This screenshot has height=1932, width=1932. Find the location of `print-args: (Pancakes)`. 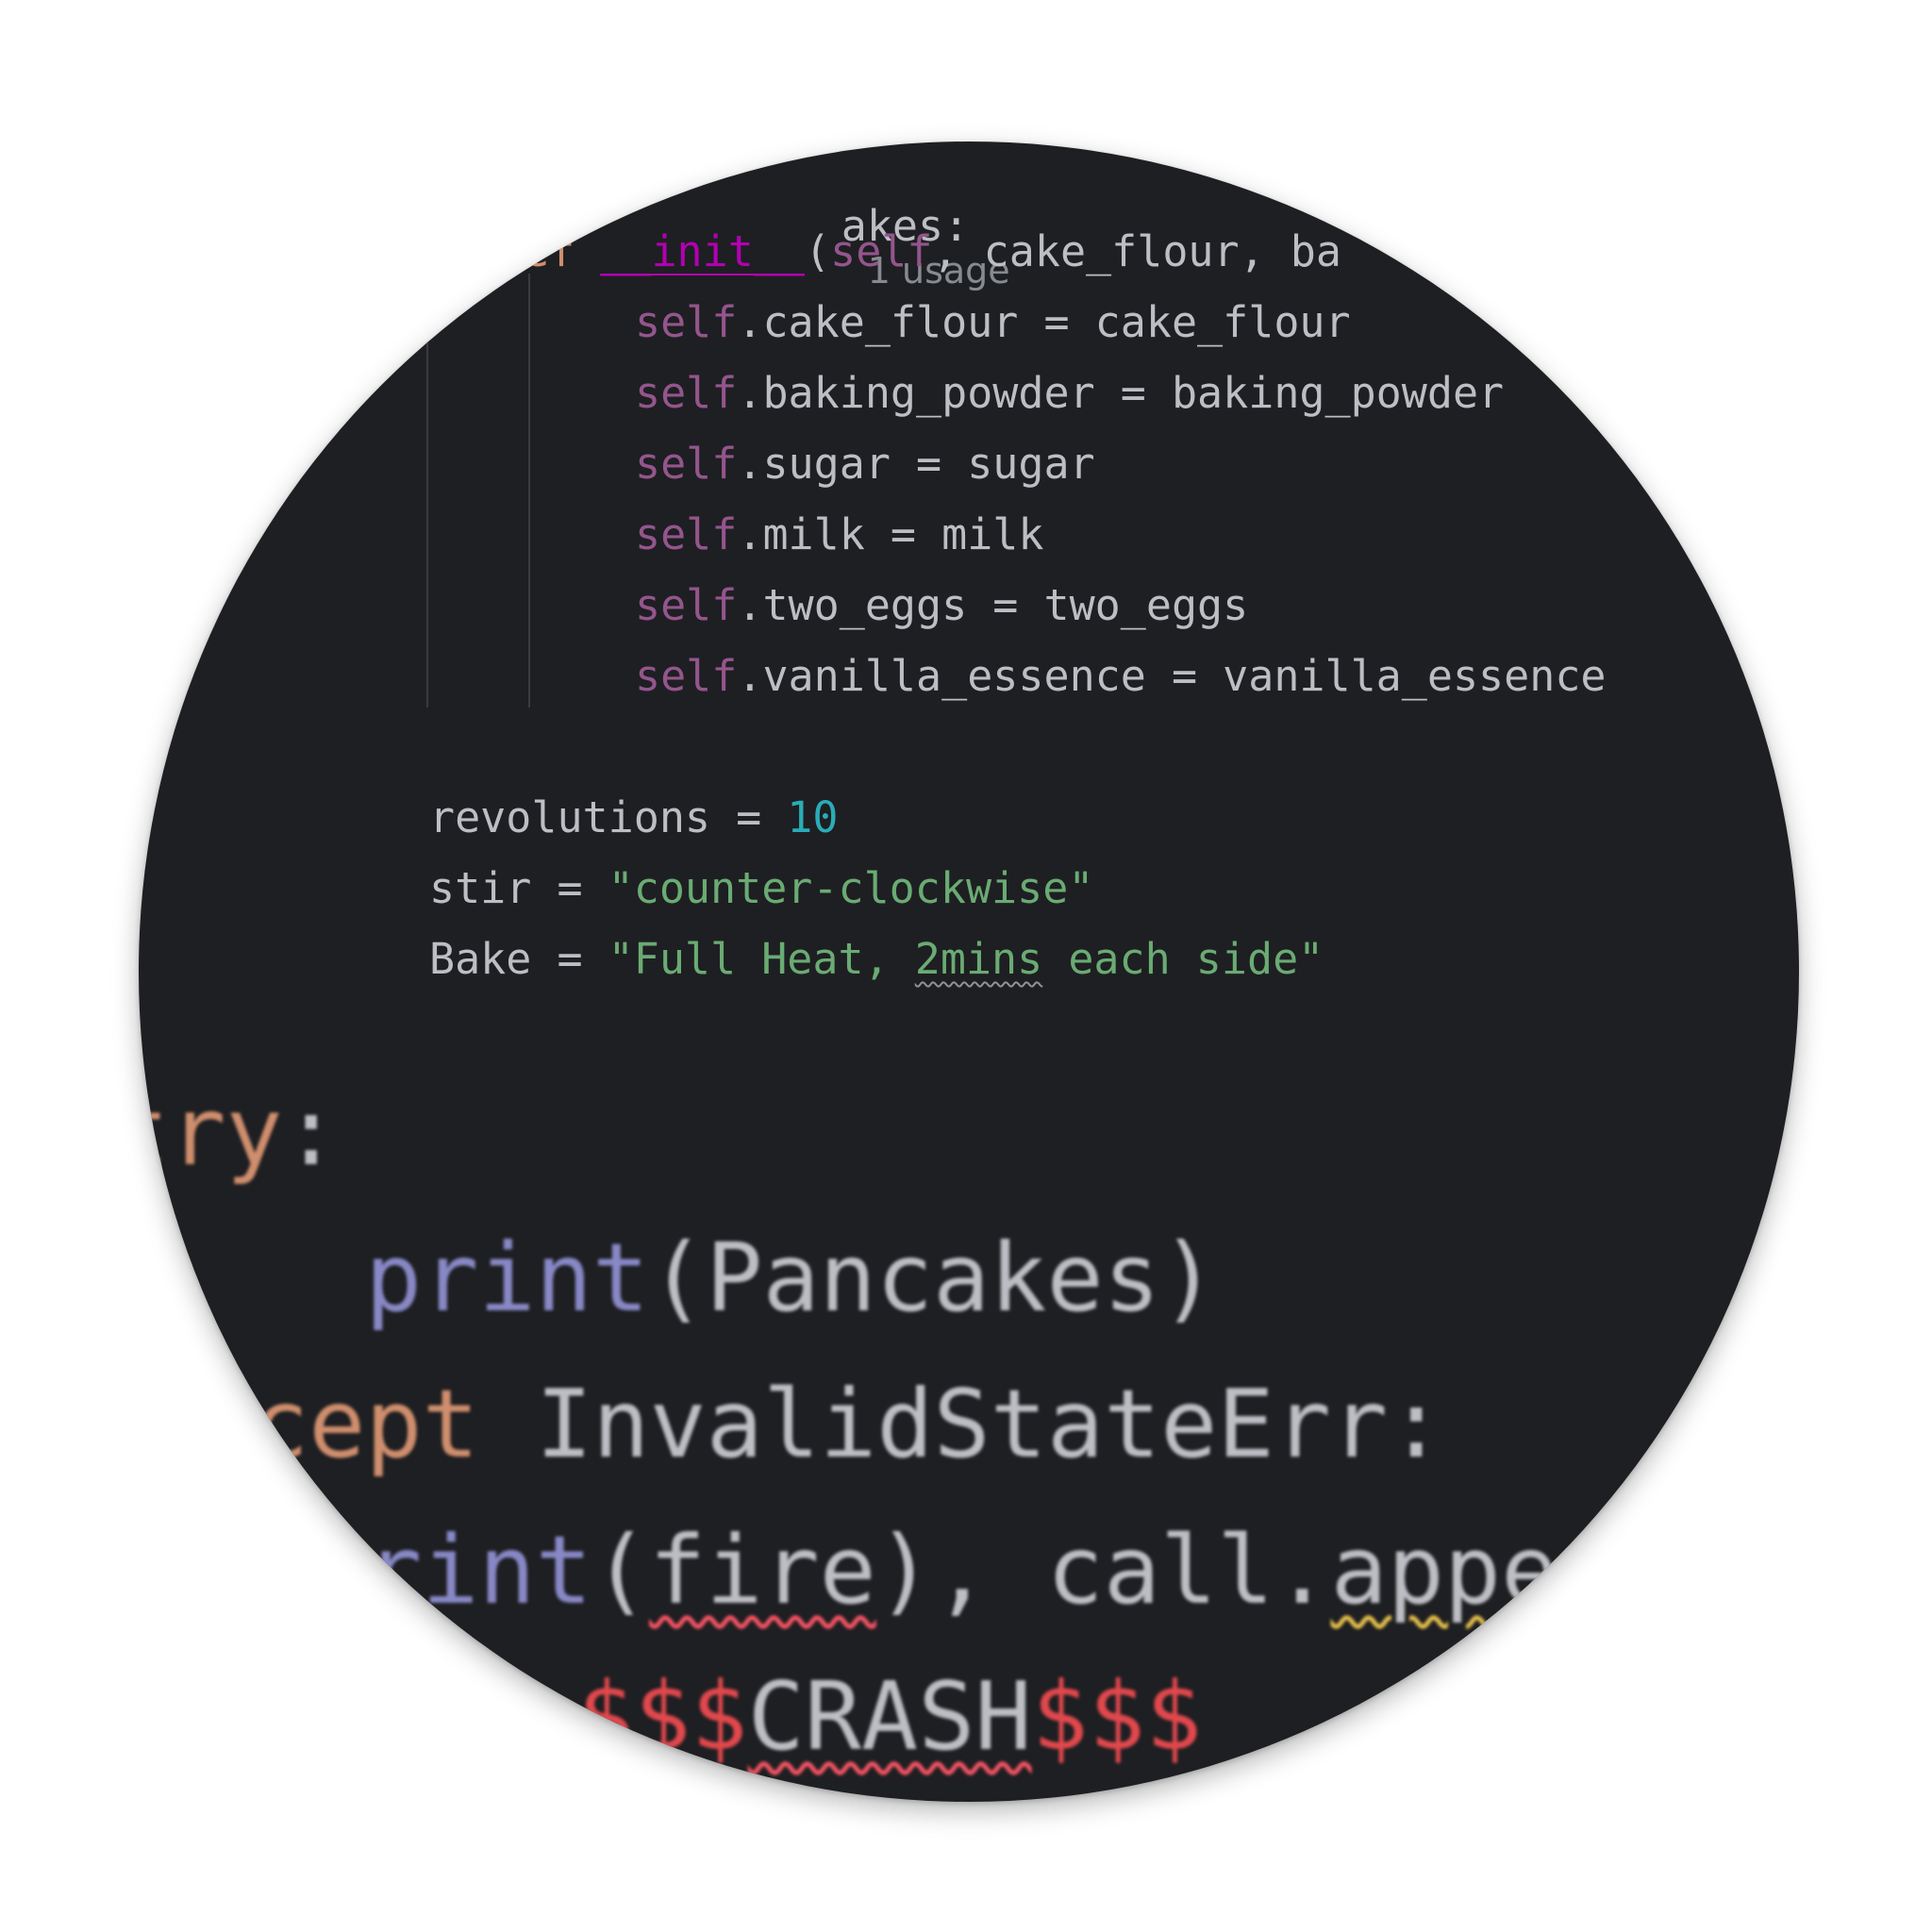

print-args: (Pancakes) is located at coordinates (933, 1278).